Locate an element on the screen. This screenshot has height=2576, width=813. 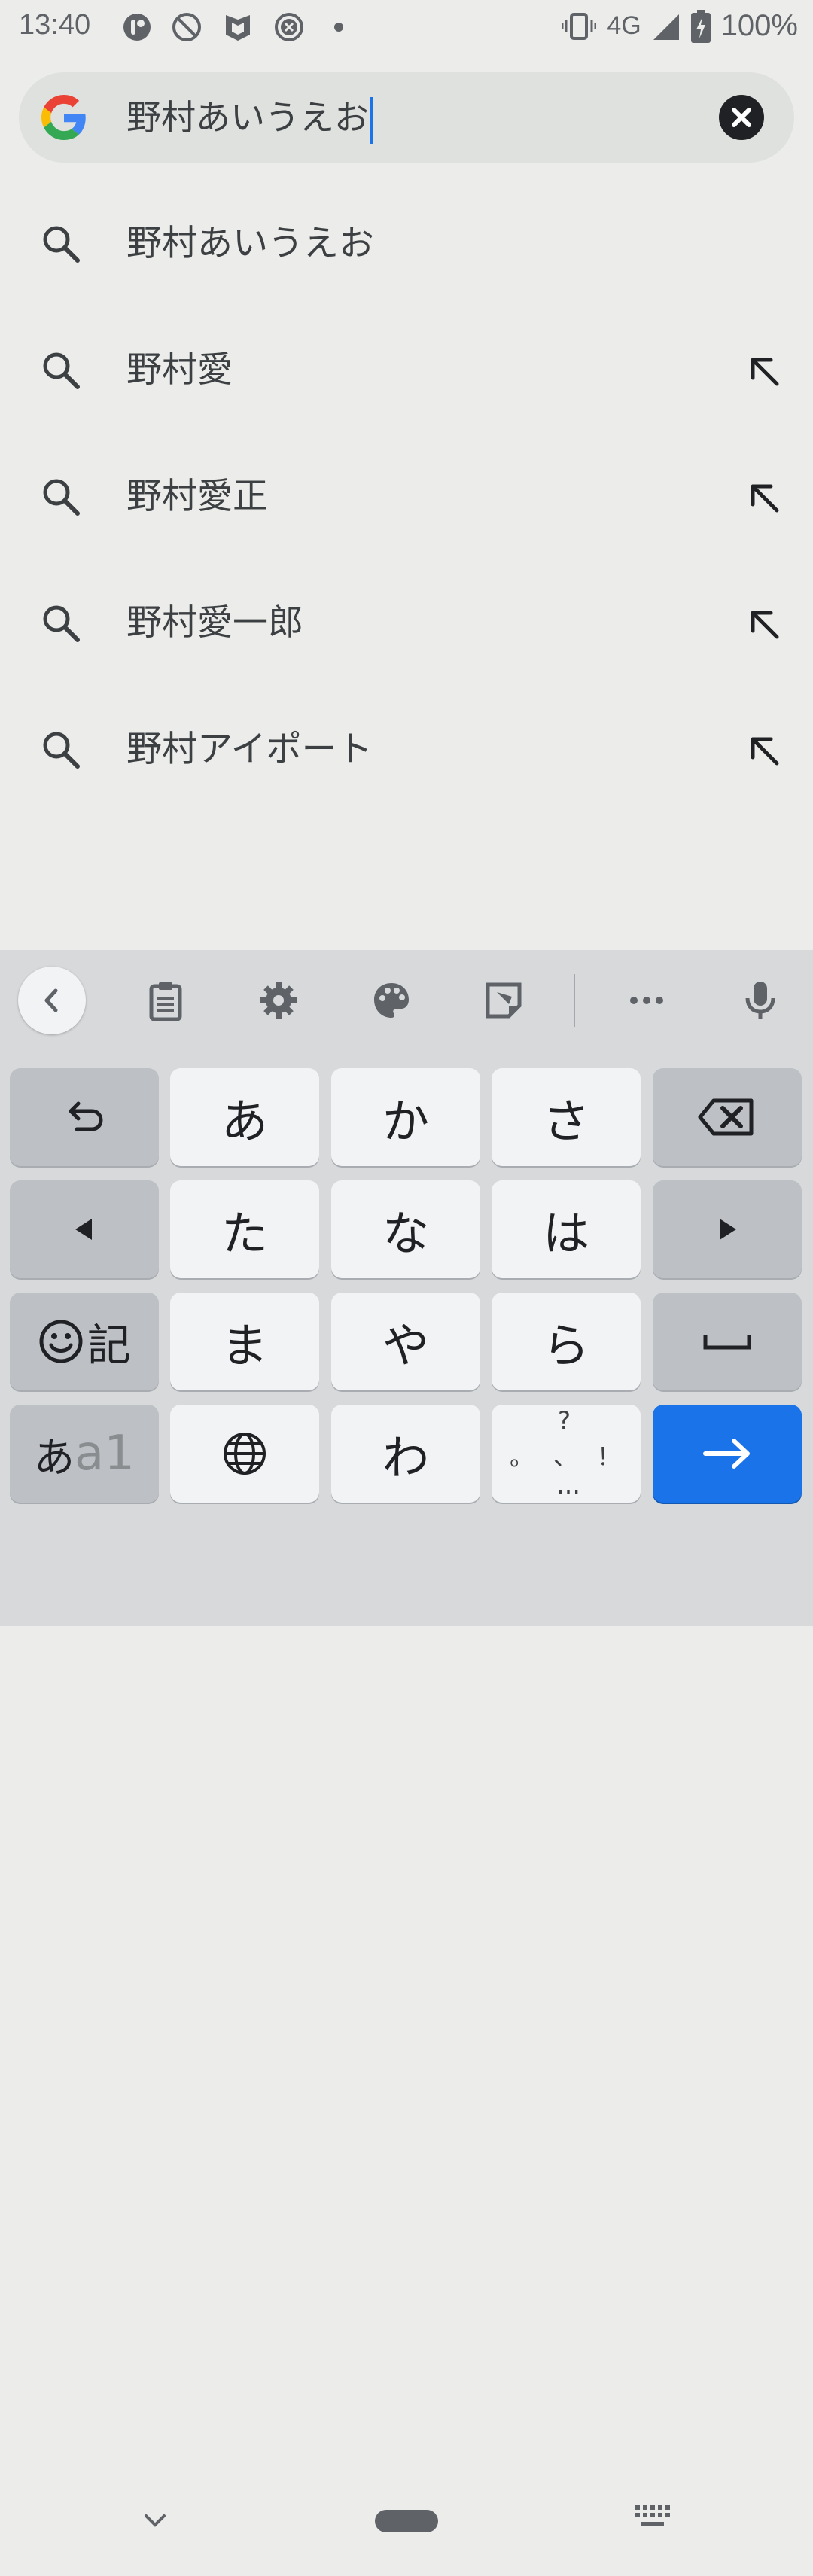
palette-icon is located at coordinates (391, 1000).